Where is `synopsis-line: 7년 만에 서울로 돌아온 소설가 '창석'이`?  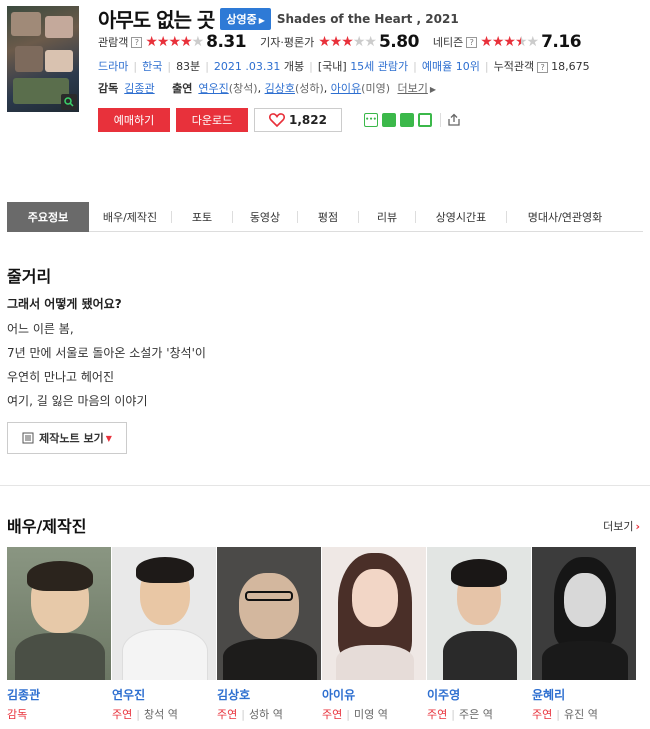
synopsis-line: 7년 만에 서울로 돌아온 소설가 '창석'이 is located at coordinates (106, 353).